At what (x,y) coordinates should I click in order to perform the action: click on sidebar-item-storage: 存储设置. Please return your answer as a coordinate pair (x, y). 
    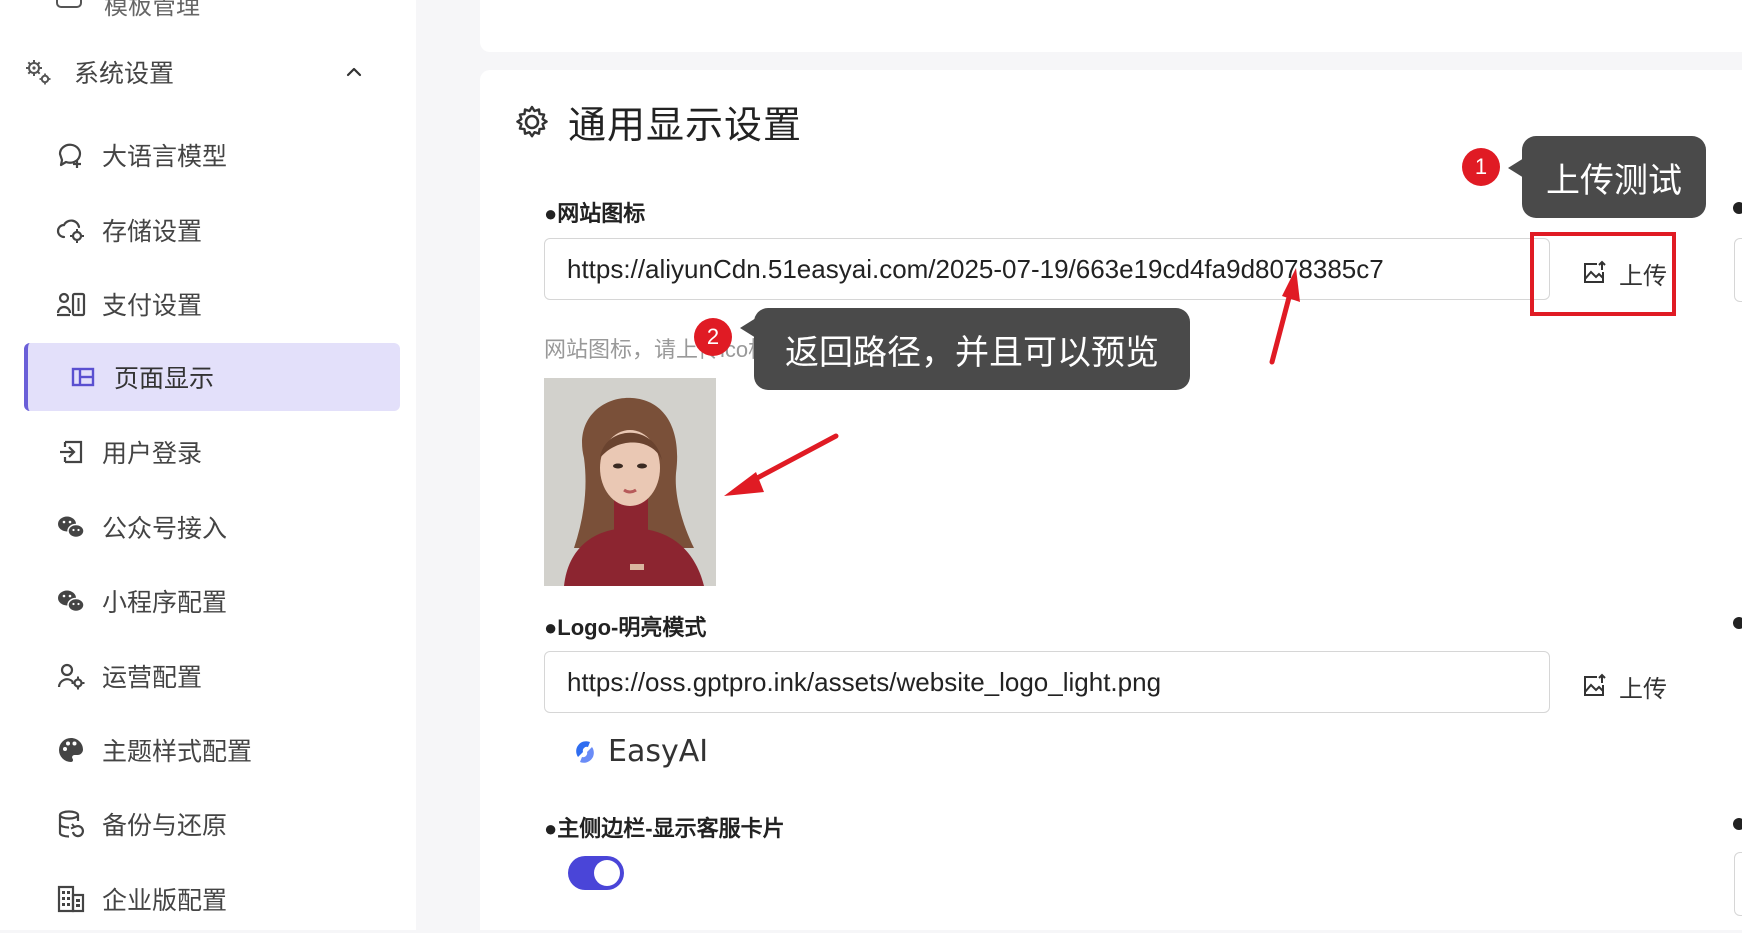
    Looking at the image, I should click on (212, 230).